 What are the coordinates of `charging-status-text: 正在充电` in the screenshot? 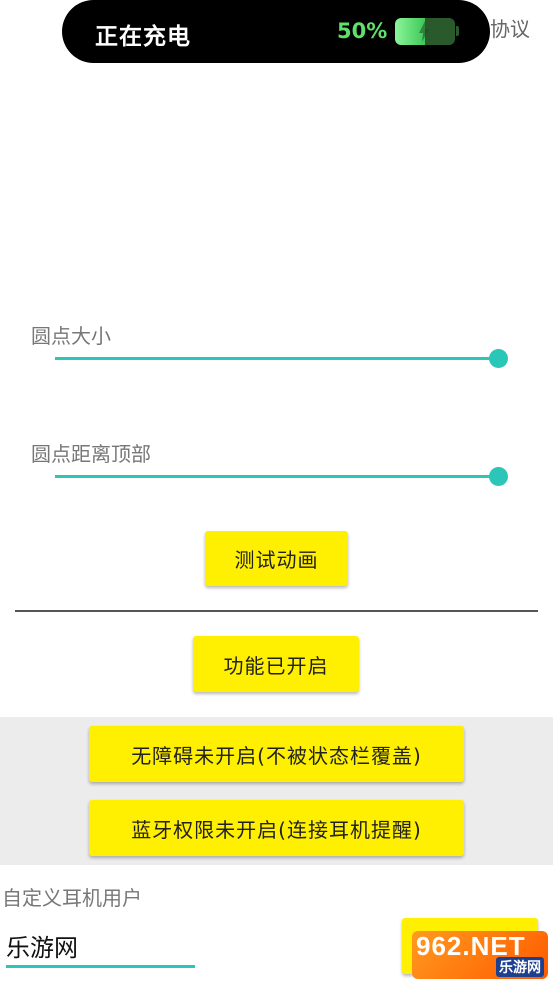 It's located at (143, 37).